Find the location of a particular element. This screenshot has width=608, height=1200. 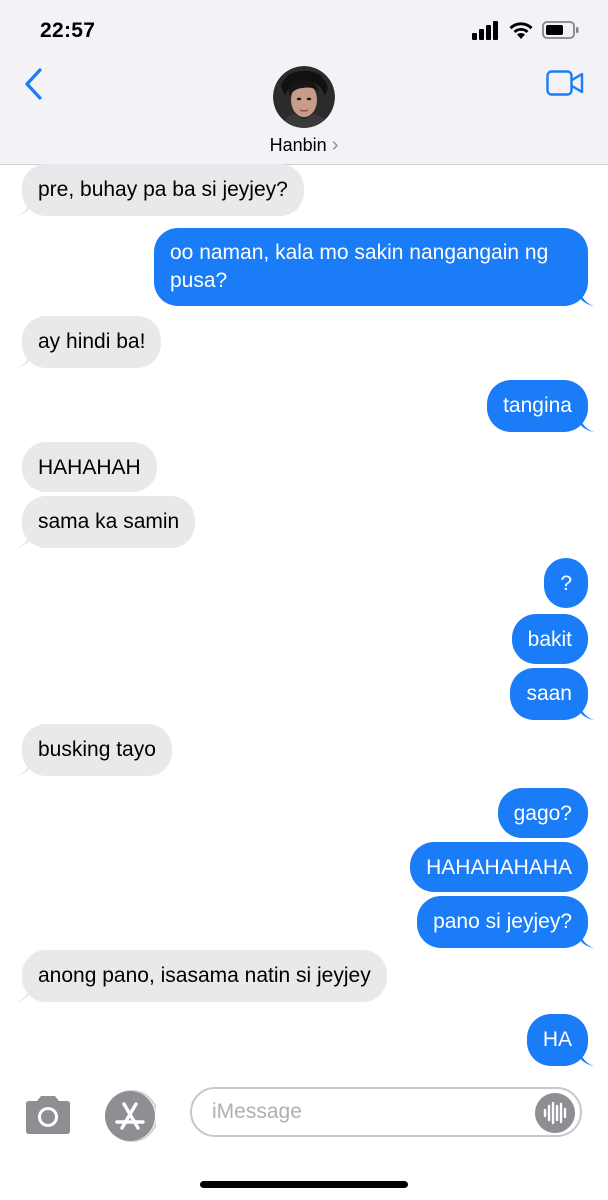

signal-icon is located at coordinates (485, 30).